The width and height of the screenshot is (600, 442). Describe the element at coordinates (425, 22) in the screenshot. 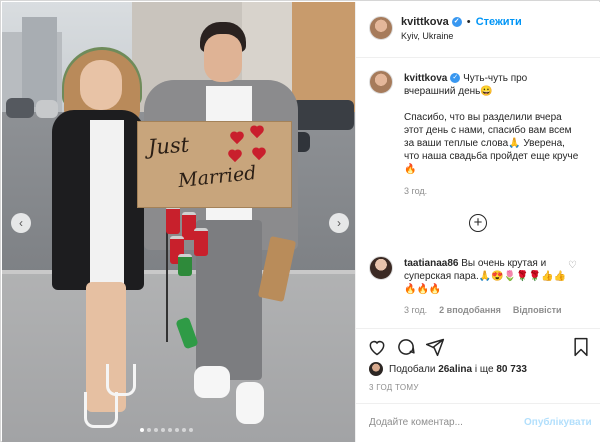

I see `author-username: kvittkova` at that location.